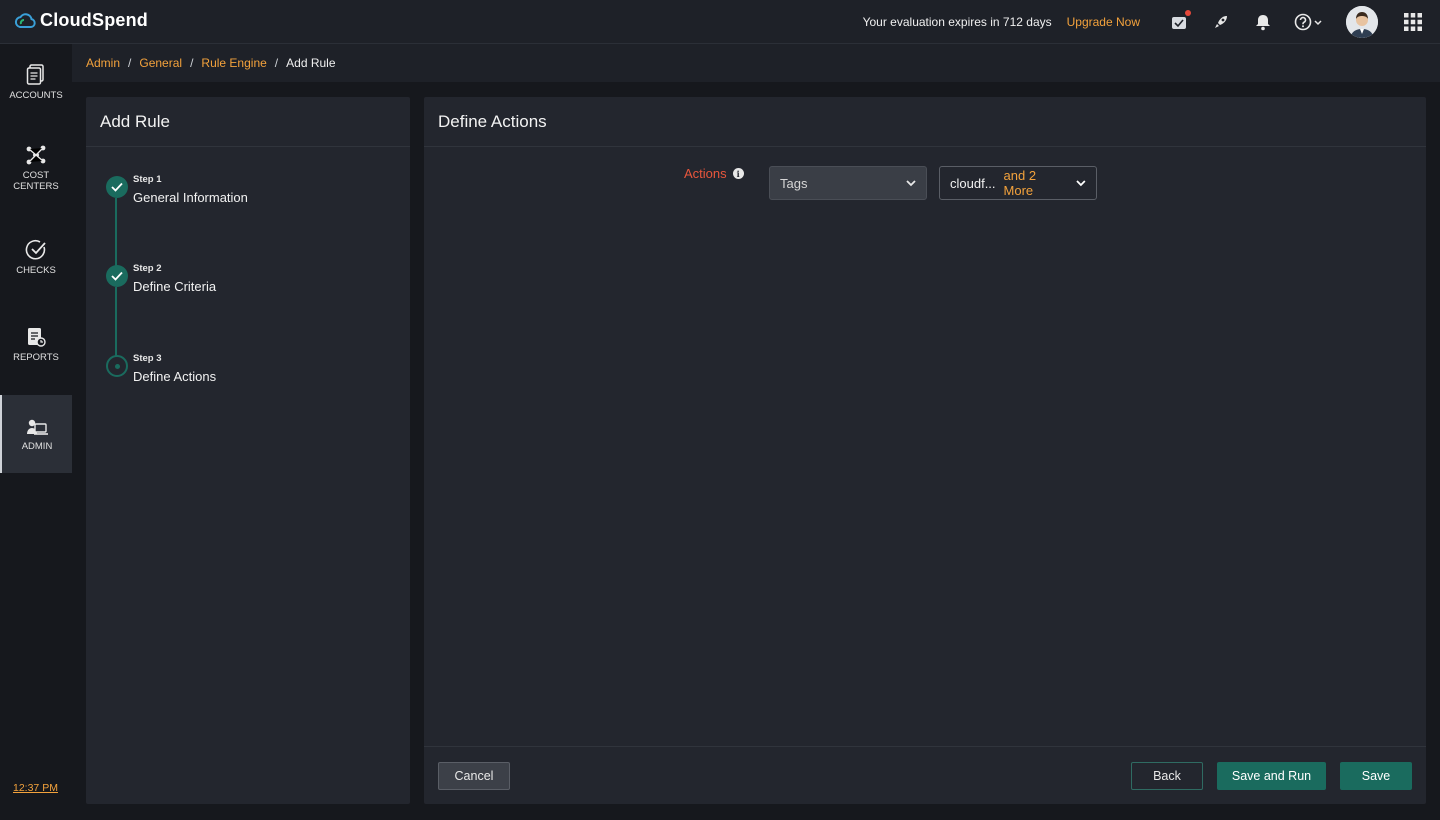 The width and height of the screenshot is (1440, 820). I want to click on breadcrumb-rule-engine: Rule Engine, so click(233, 63).